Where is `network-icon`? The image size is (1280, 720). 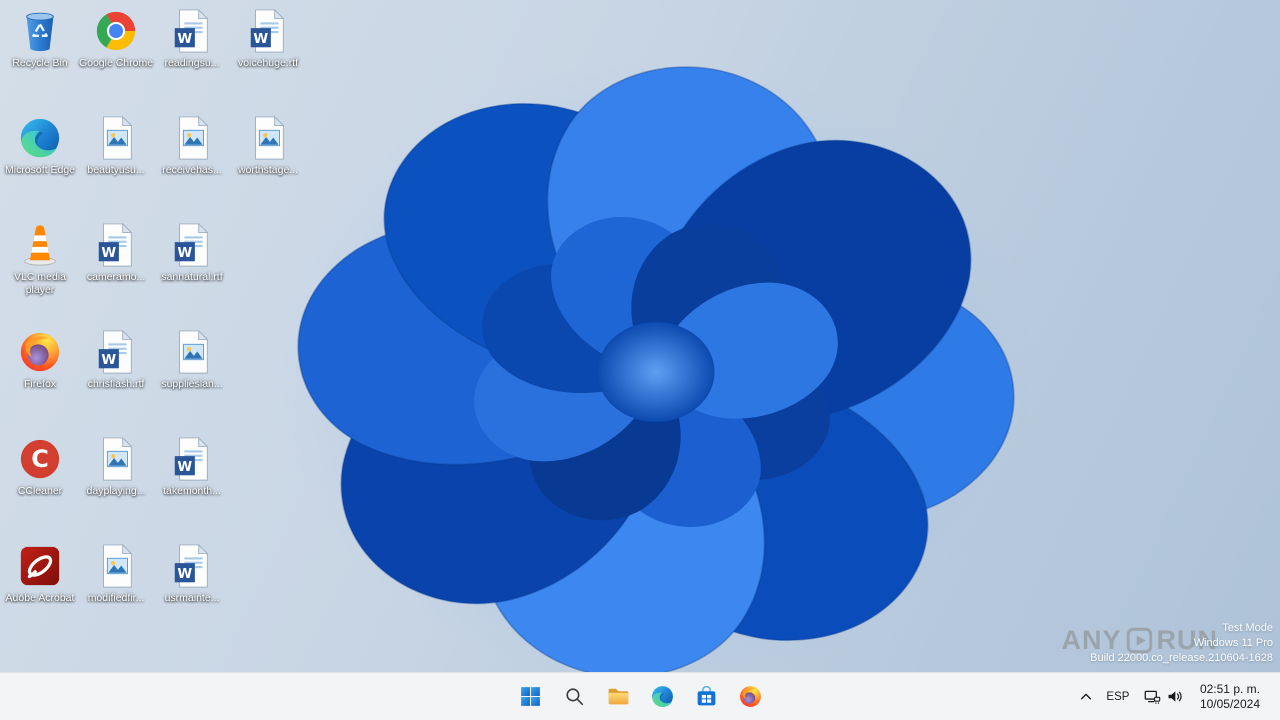
network-icon is located at coordinates (1152, 696).